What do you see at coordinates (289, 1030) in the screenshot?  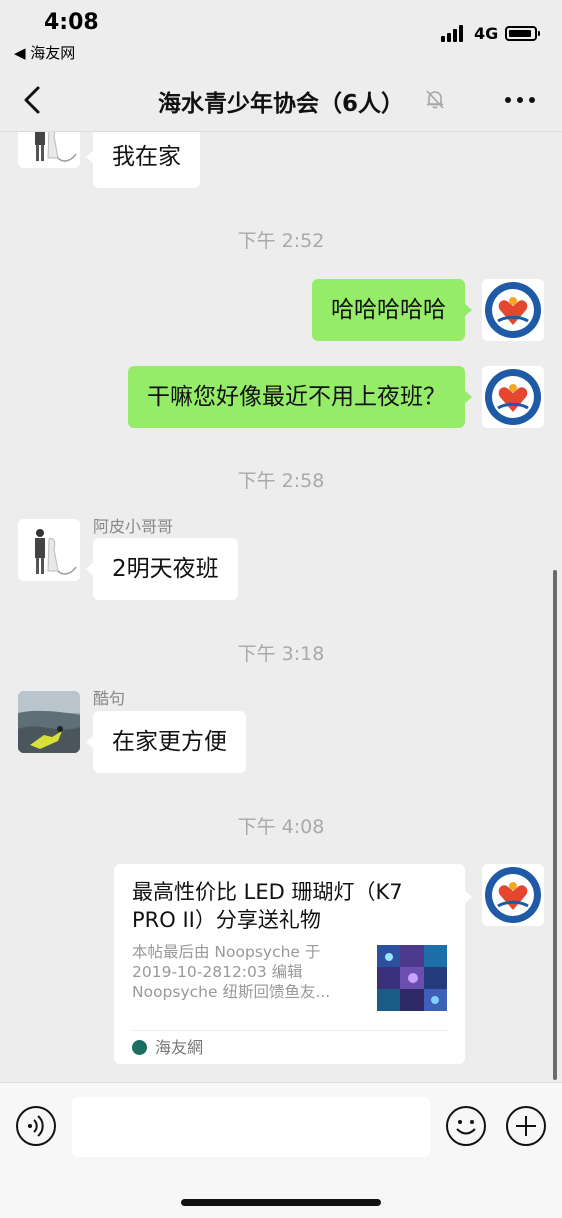 I see `divider` at bounding box center [289, 1030].